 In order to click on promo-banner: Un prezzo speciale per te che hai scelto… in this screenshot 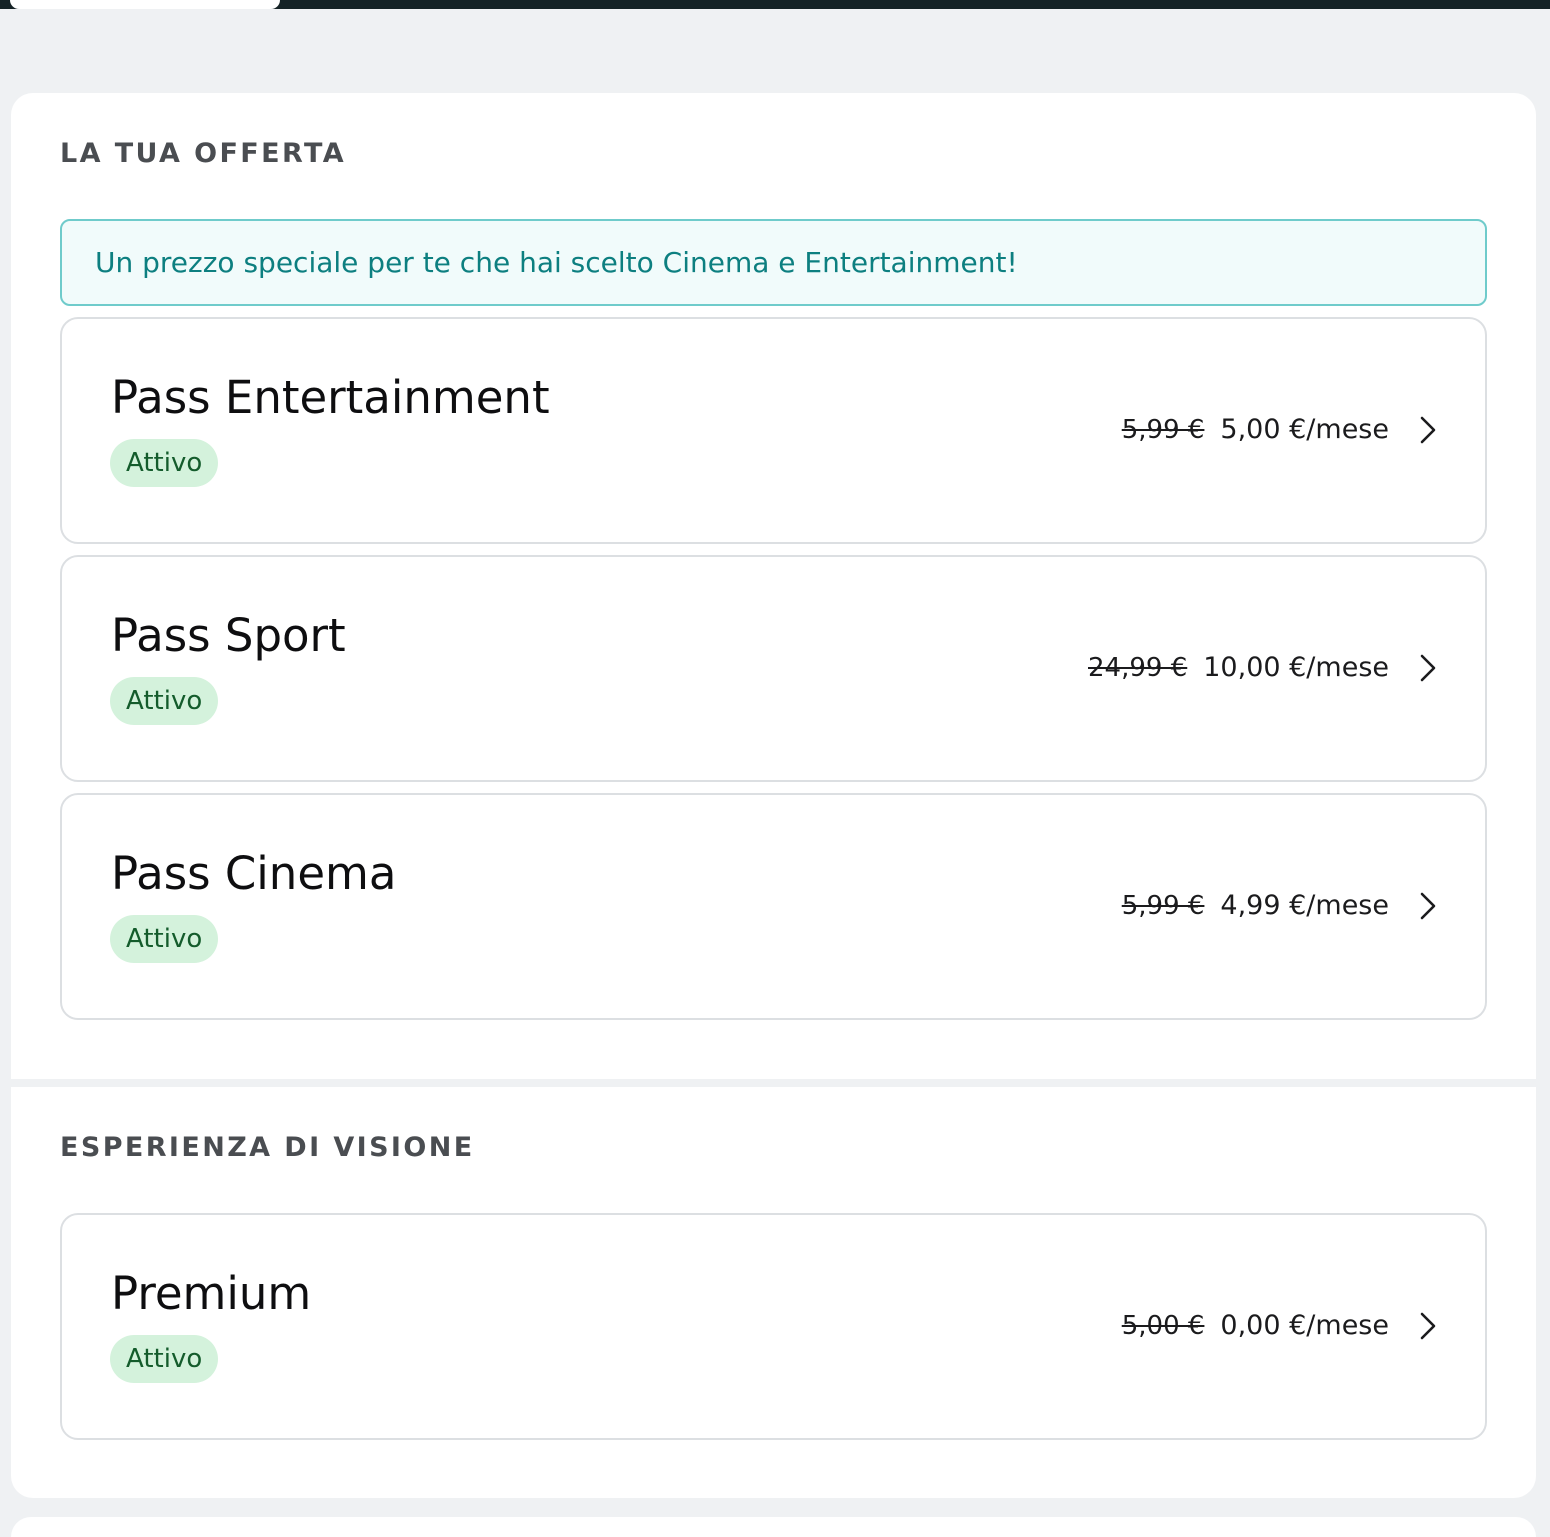, I will do `click(773, 262)`.